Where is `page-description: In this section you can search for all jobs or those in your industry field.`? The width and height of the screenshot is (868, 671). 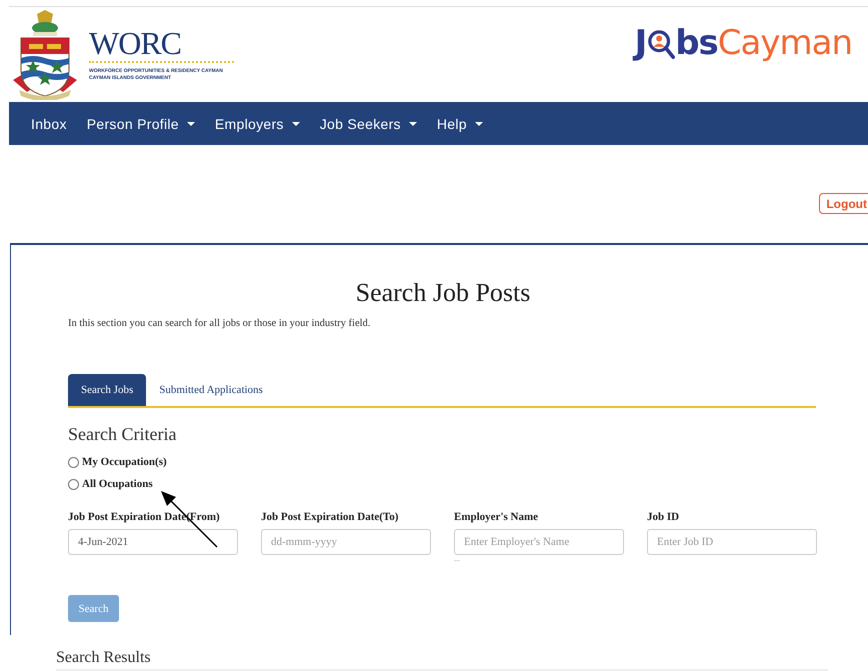 page-description: In this section you can search for all jobs or those in your industry field. is located at coordinates (220, 323).